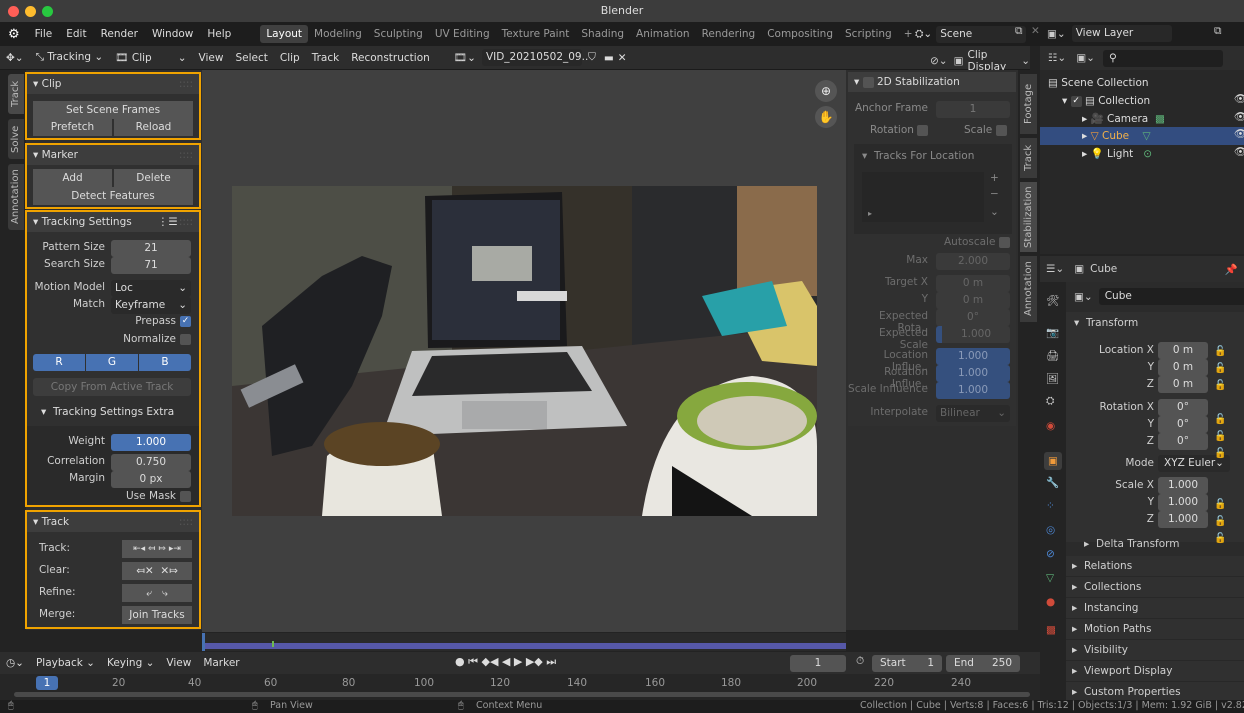  What do you see at coordinates (1028, 217) in the screenshot?
I see `tab-stabilization: Stabilization` at bounding box center [1028, 217].